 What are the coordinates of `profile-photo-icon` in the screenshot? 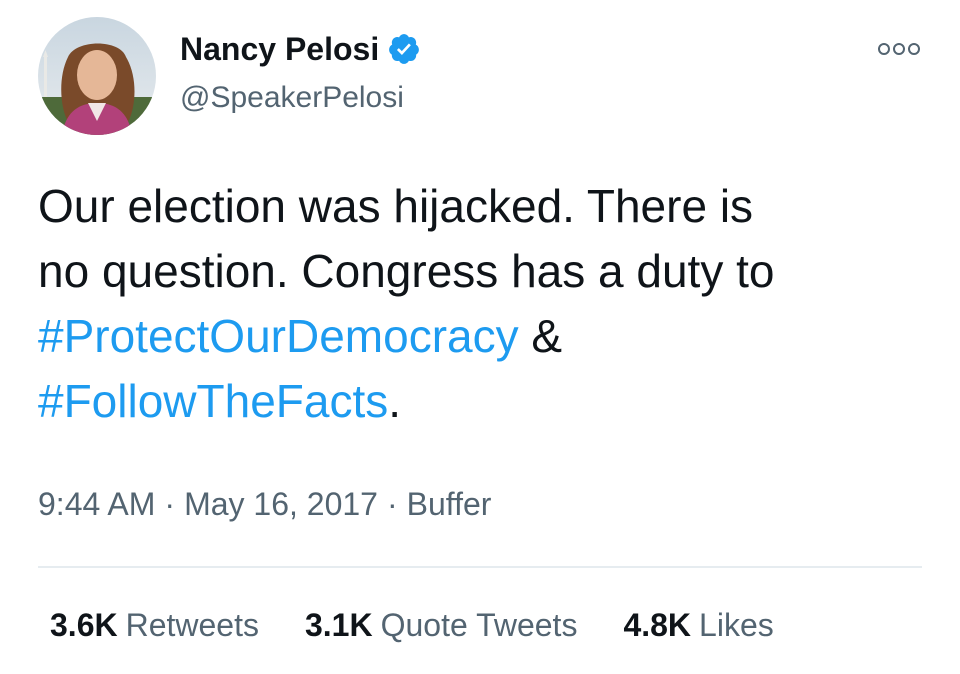 It's located at (97, 76).